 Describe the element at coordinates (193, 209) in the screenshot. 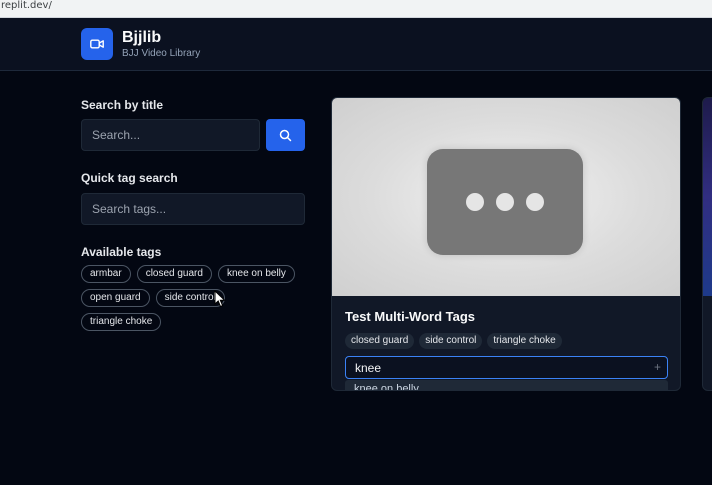

I see `tag-search-input` at that location.